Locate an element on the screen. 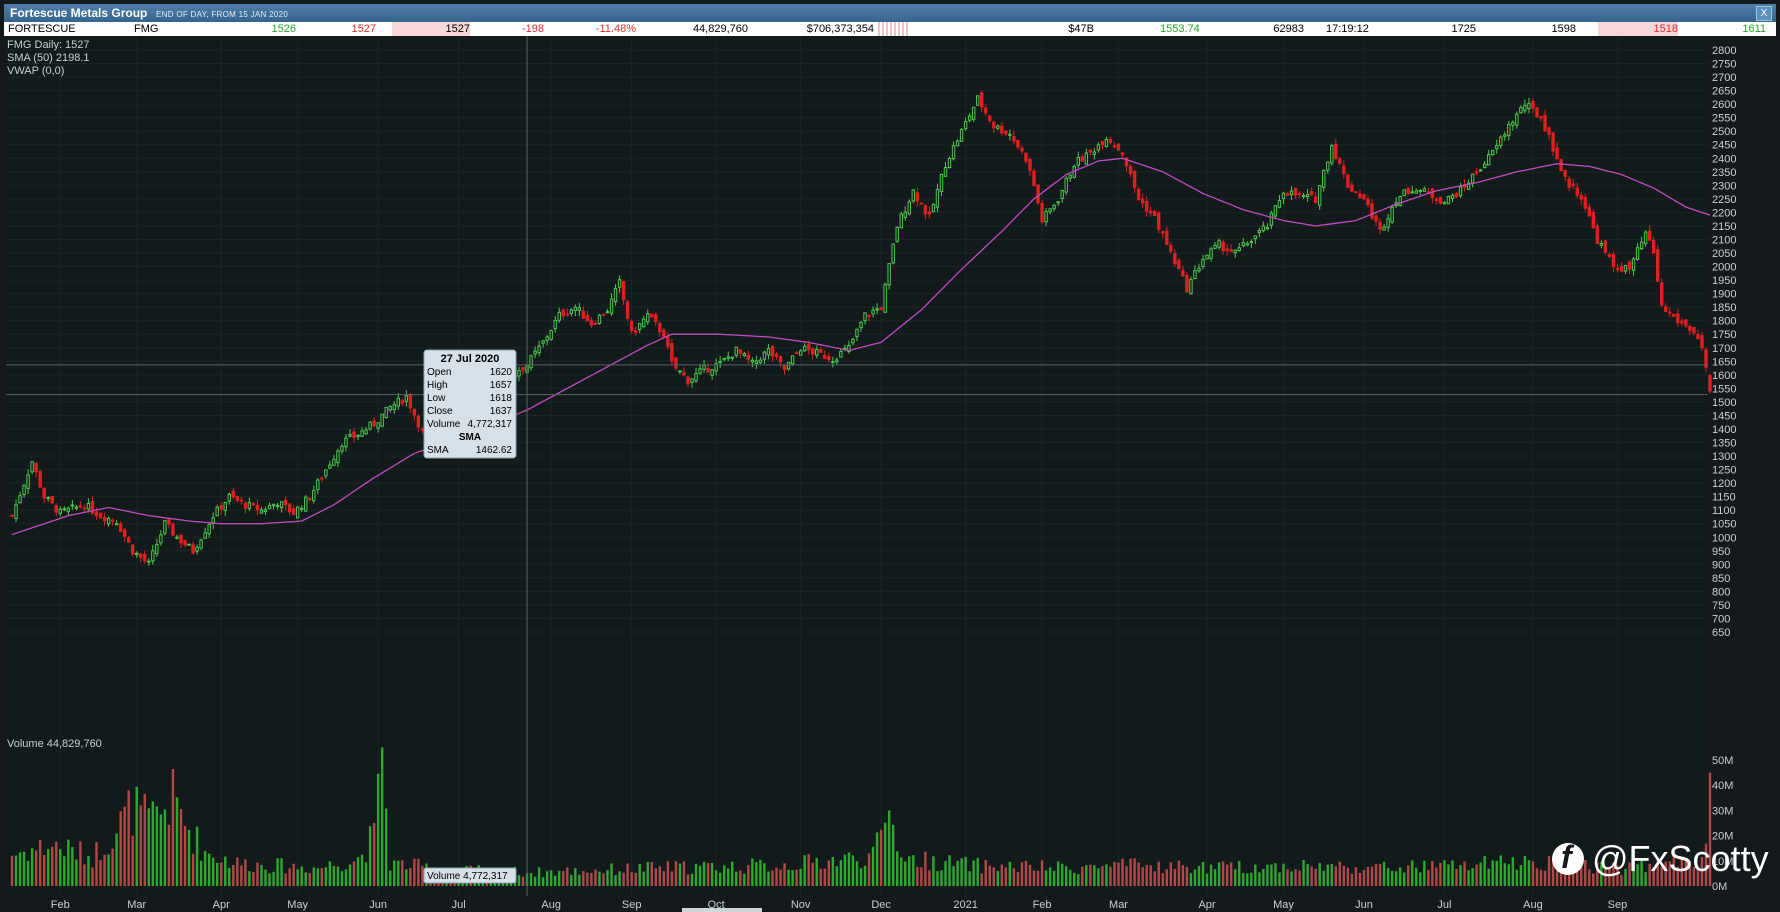 Image resolution: width=1780 pixels, height=912 pixels. horizontal-scroll-thumb is located at coordinates (722, 910).